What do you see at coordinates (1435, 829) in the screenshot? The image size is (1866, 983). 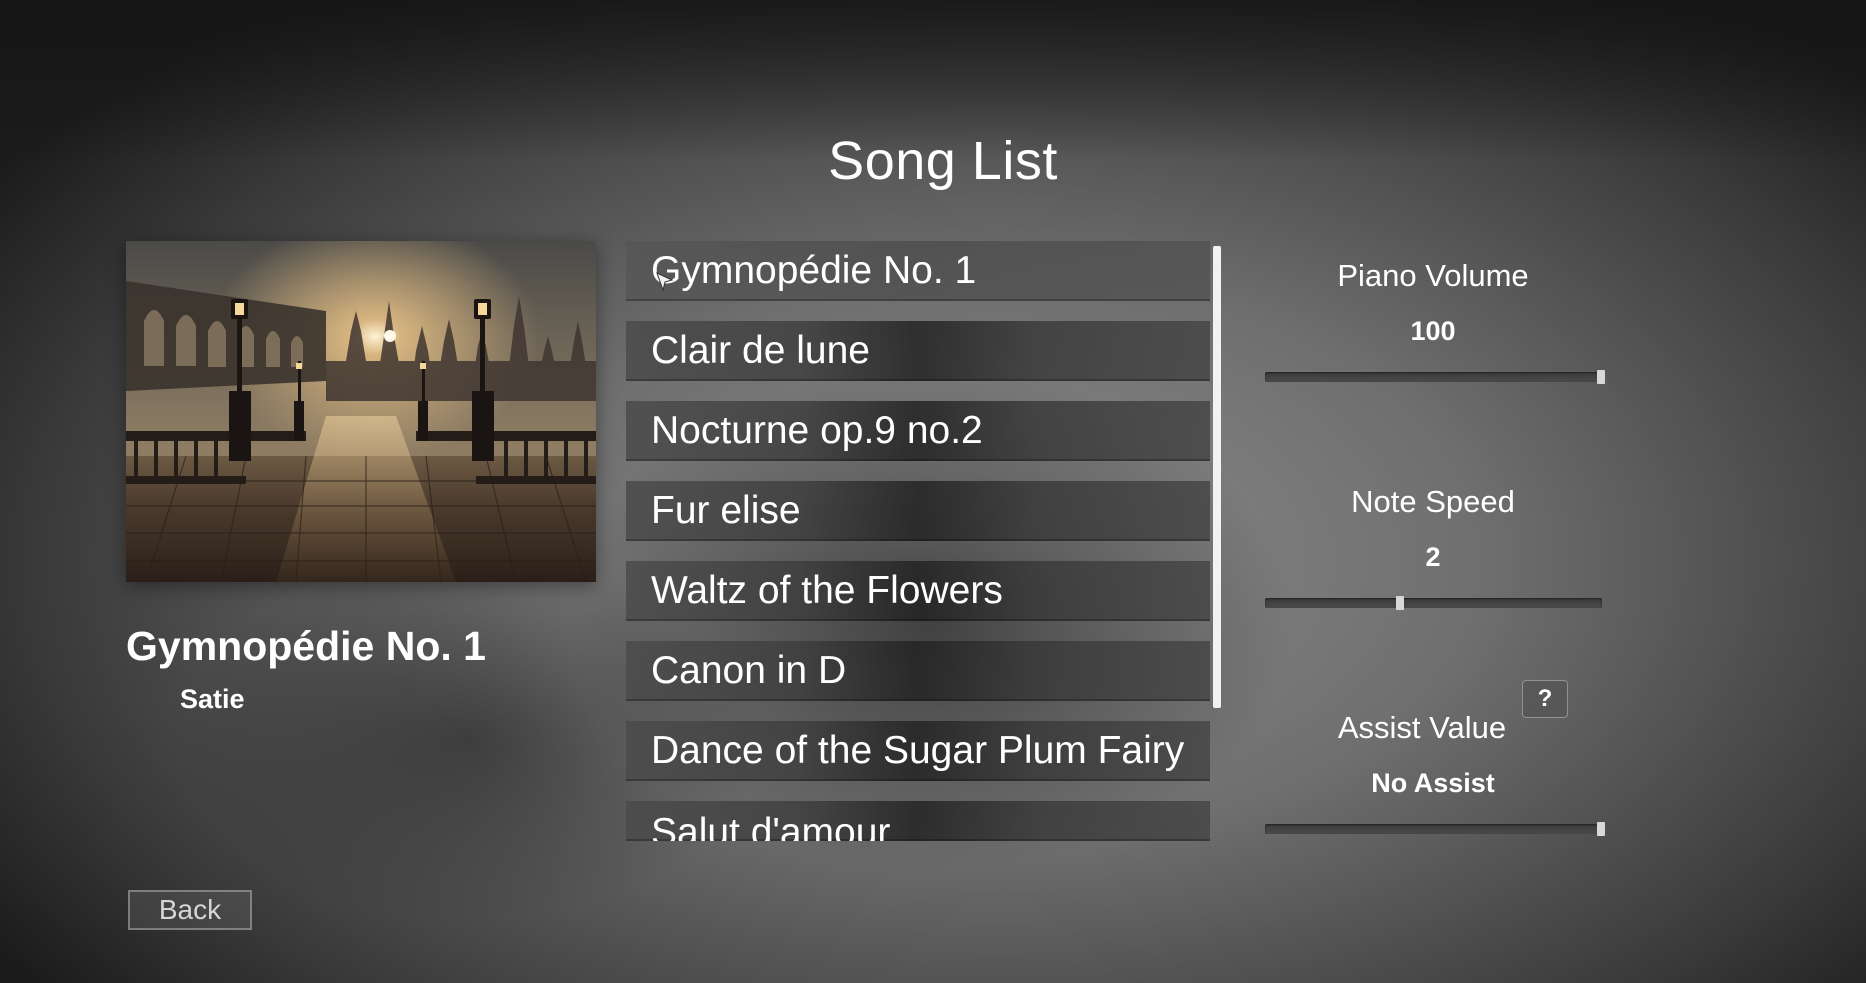 I see `assist-value-slider` at bounding box center [1435, 829].